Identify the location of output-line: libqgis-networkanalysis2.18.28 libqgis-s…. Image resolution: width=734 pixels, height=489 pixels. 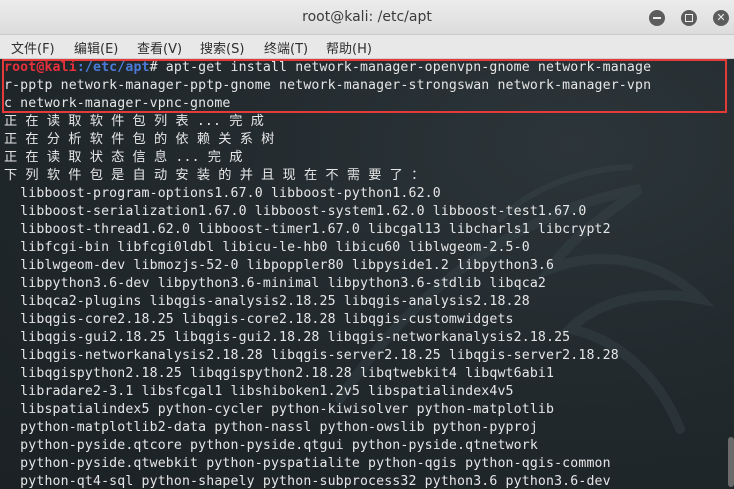
(311, 355).